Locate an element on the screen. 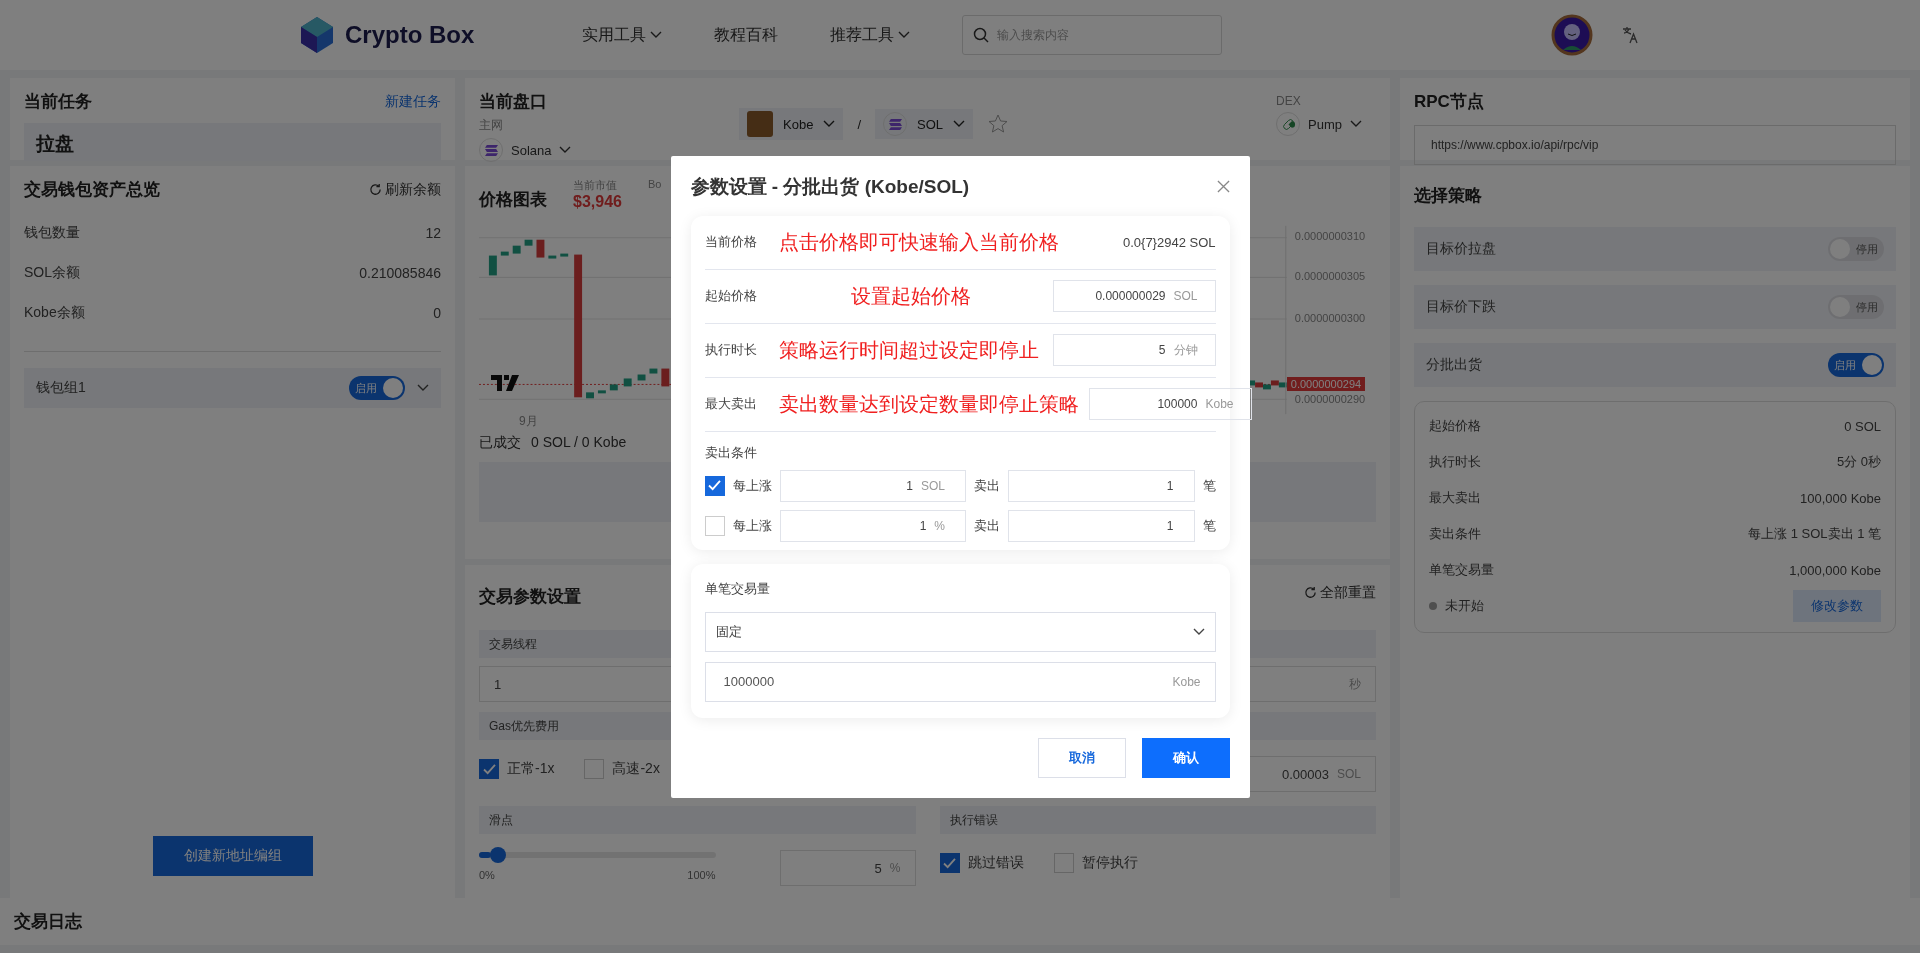 This screenshot has height=953, width=1920. input-field: 0.000000029 SOL is located at coordinates (1134, 296).